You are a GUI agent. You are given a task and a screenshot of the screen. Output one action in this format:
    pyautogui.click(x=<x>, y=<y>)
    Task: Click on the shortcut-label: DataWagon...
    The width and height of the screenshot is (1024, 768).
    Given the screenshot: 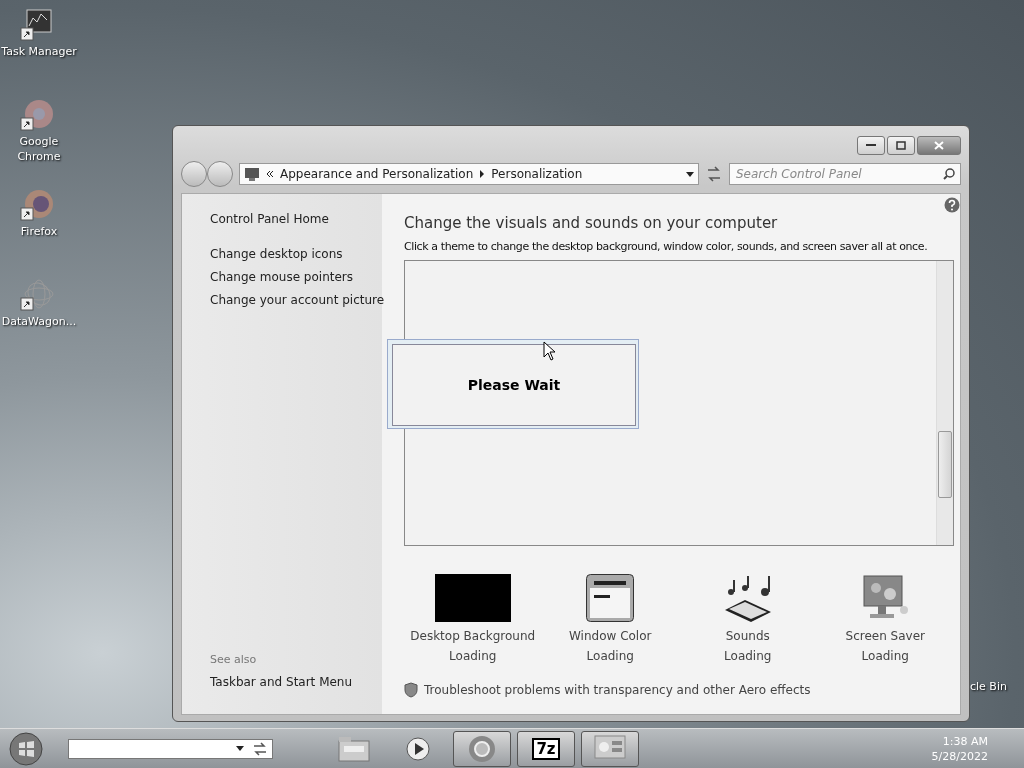 What is the action you would take?
    pyautogui.click(x=39, y=321)
    